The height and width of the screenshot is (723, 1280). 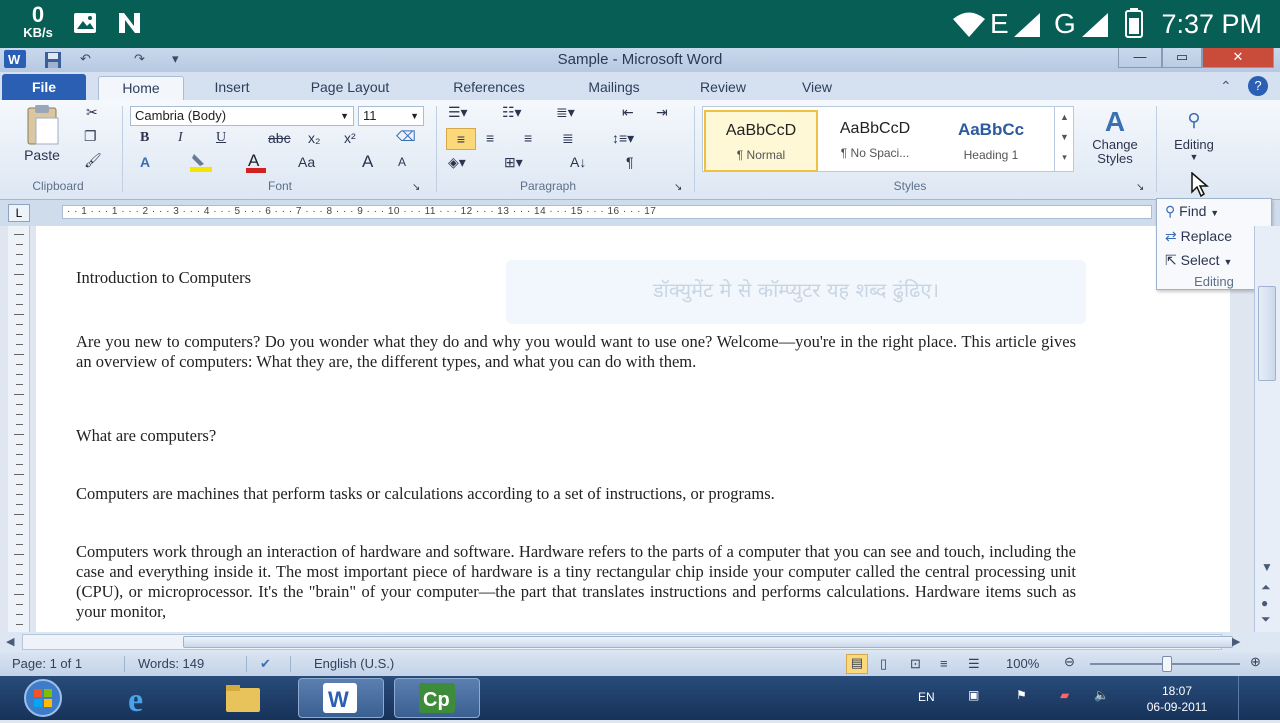 I want to click on replace-menu-item: ⇄ Replace, so click(x=1198, y=236).